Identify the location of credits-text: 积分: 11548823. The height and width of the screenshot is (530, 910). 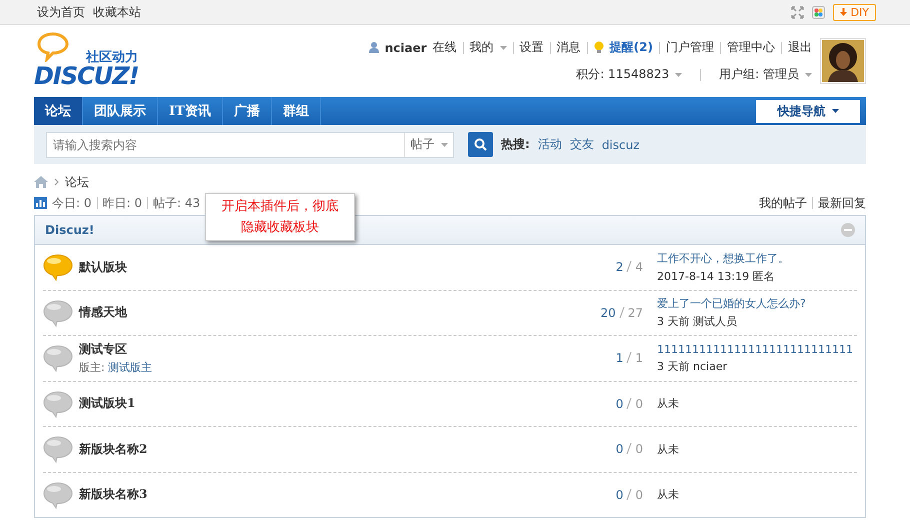
(623, 74).